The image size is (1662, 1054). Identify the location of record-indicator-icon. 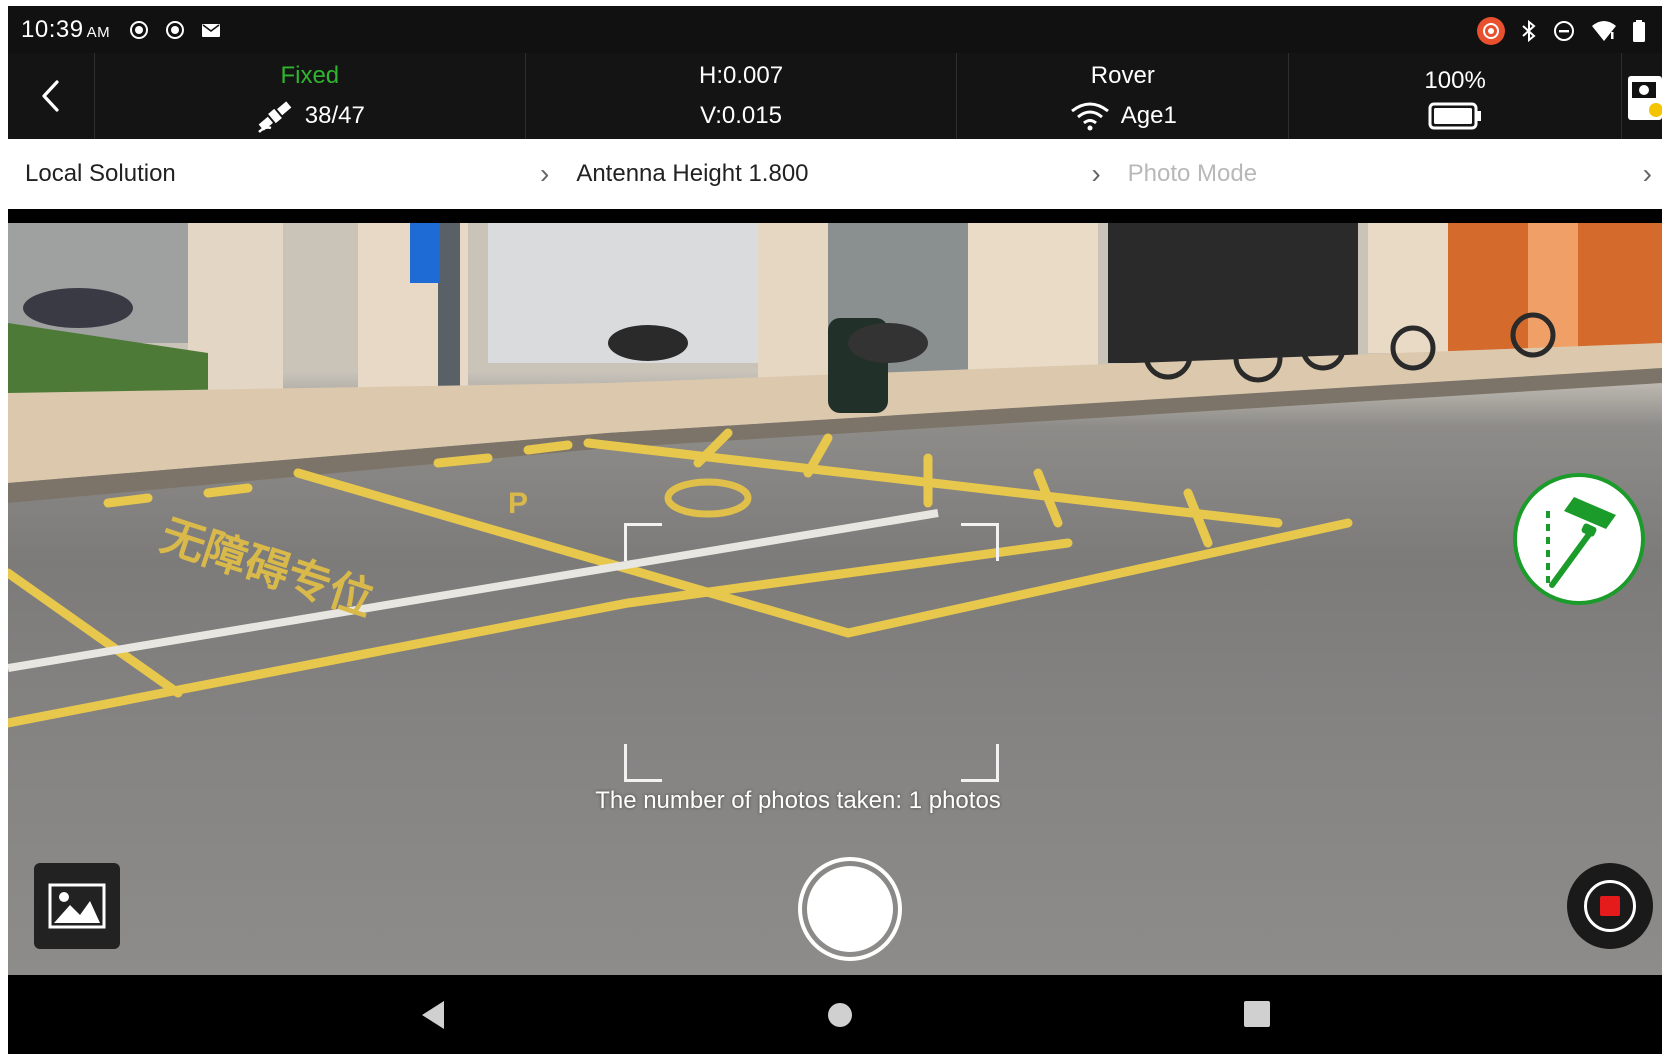
(1491, 31).